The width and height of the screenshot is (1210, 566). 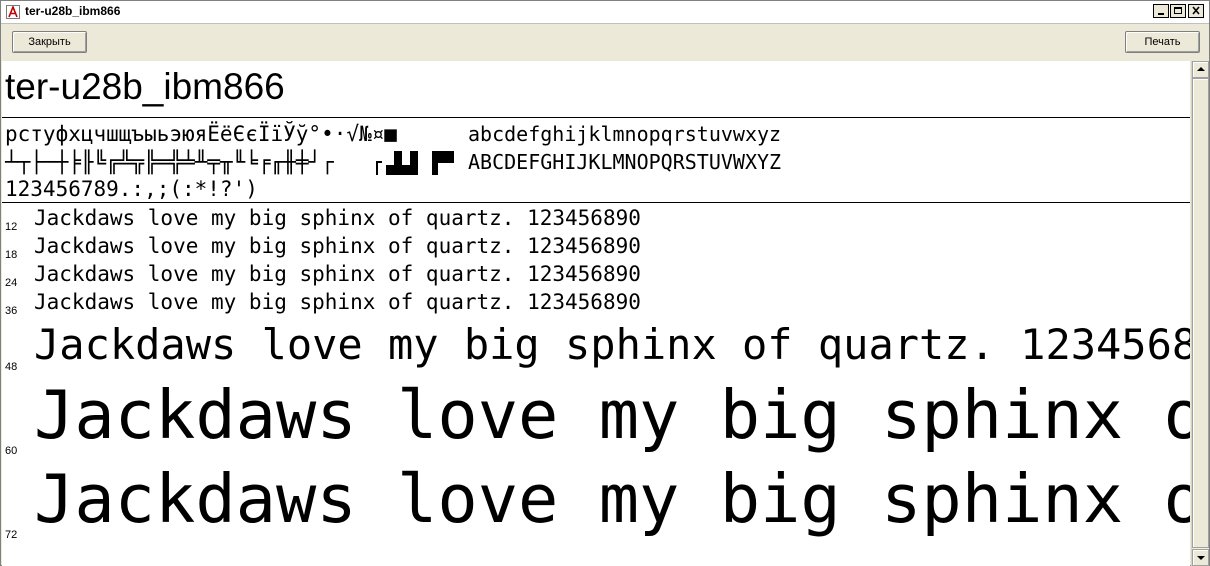 I want to click on size-label-18: 18, so click(x=11, y=255).